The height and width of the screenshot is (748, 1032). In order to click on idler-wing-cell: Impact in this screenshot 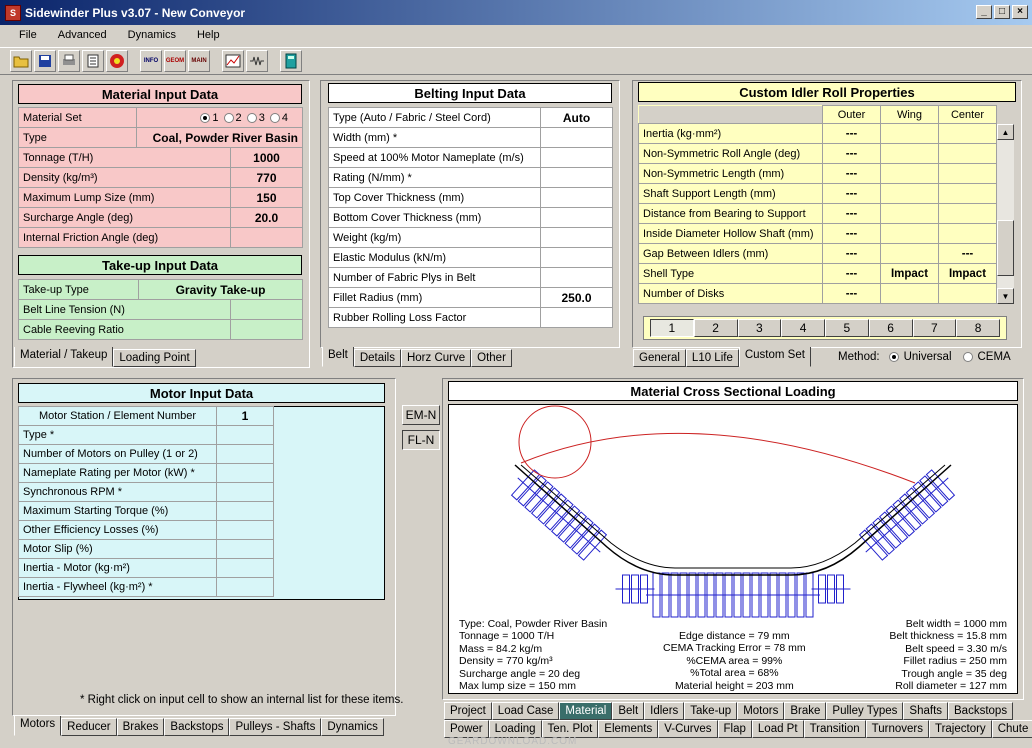, I will do `click(909, 273)`.